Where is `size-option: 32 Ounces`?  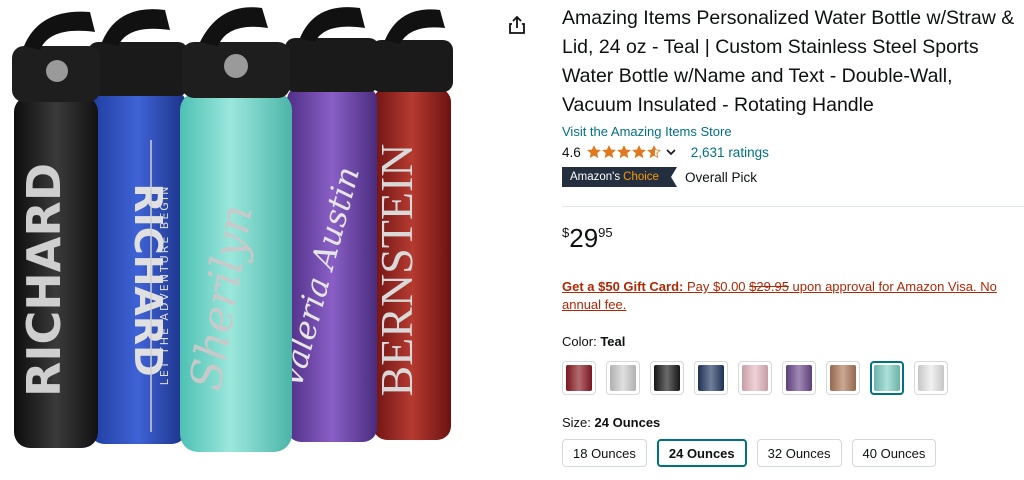 size-option: 32 Ounces is located at coordinates (799, 453).